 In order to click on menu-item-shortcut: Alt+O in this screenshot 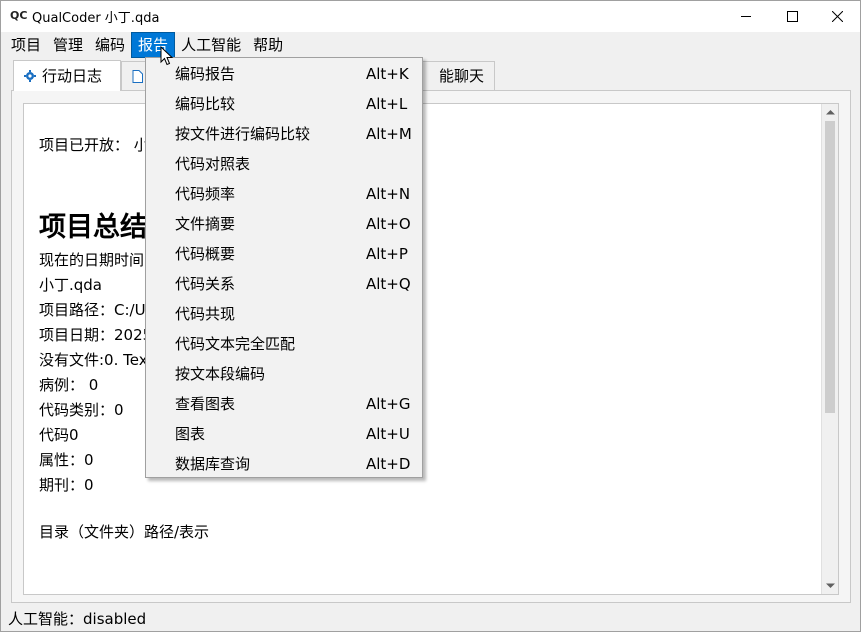, I will do `click(388, 224)`.